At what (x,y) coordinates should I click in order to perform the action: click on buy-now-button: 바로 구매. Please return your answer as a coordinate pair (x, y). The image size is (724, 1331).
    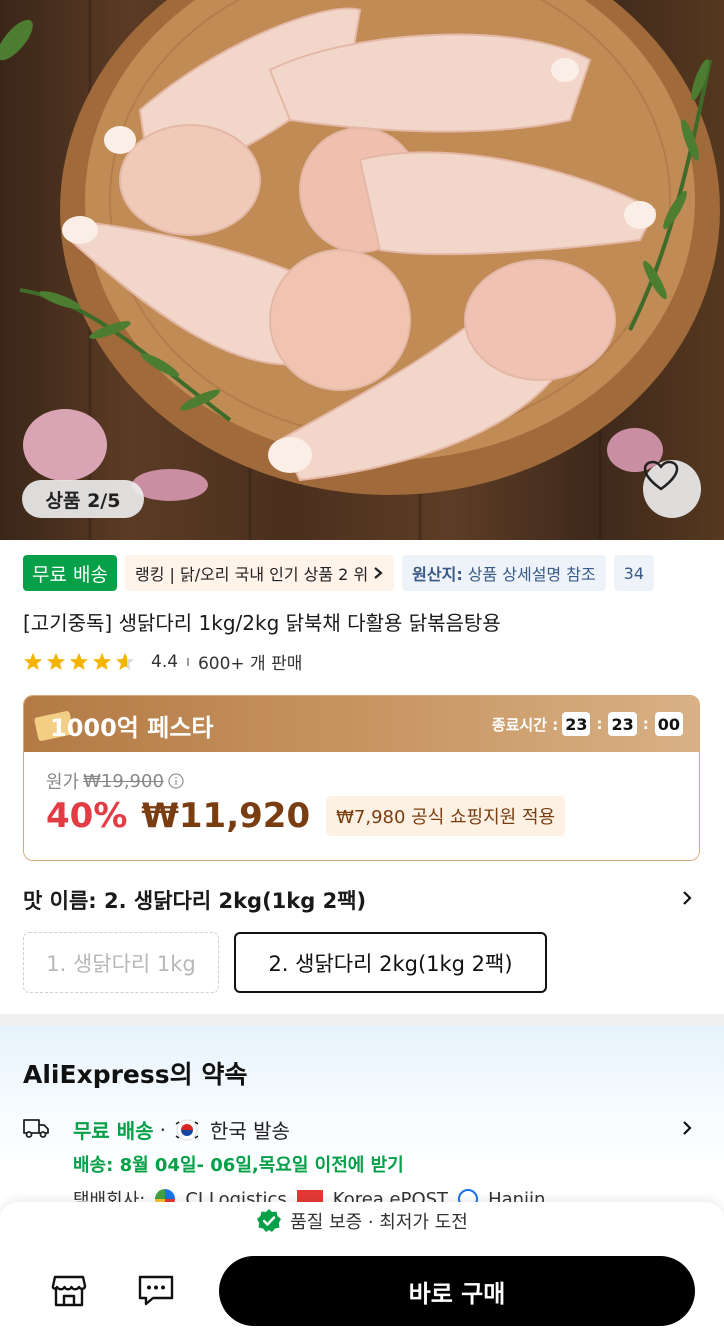
    Looking at the image, I should click on (457, 1291).